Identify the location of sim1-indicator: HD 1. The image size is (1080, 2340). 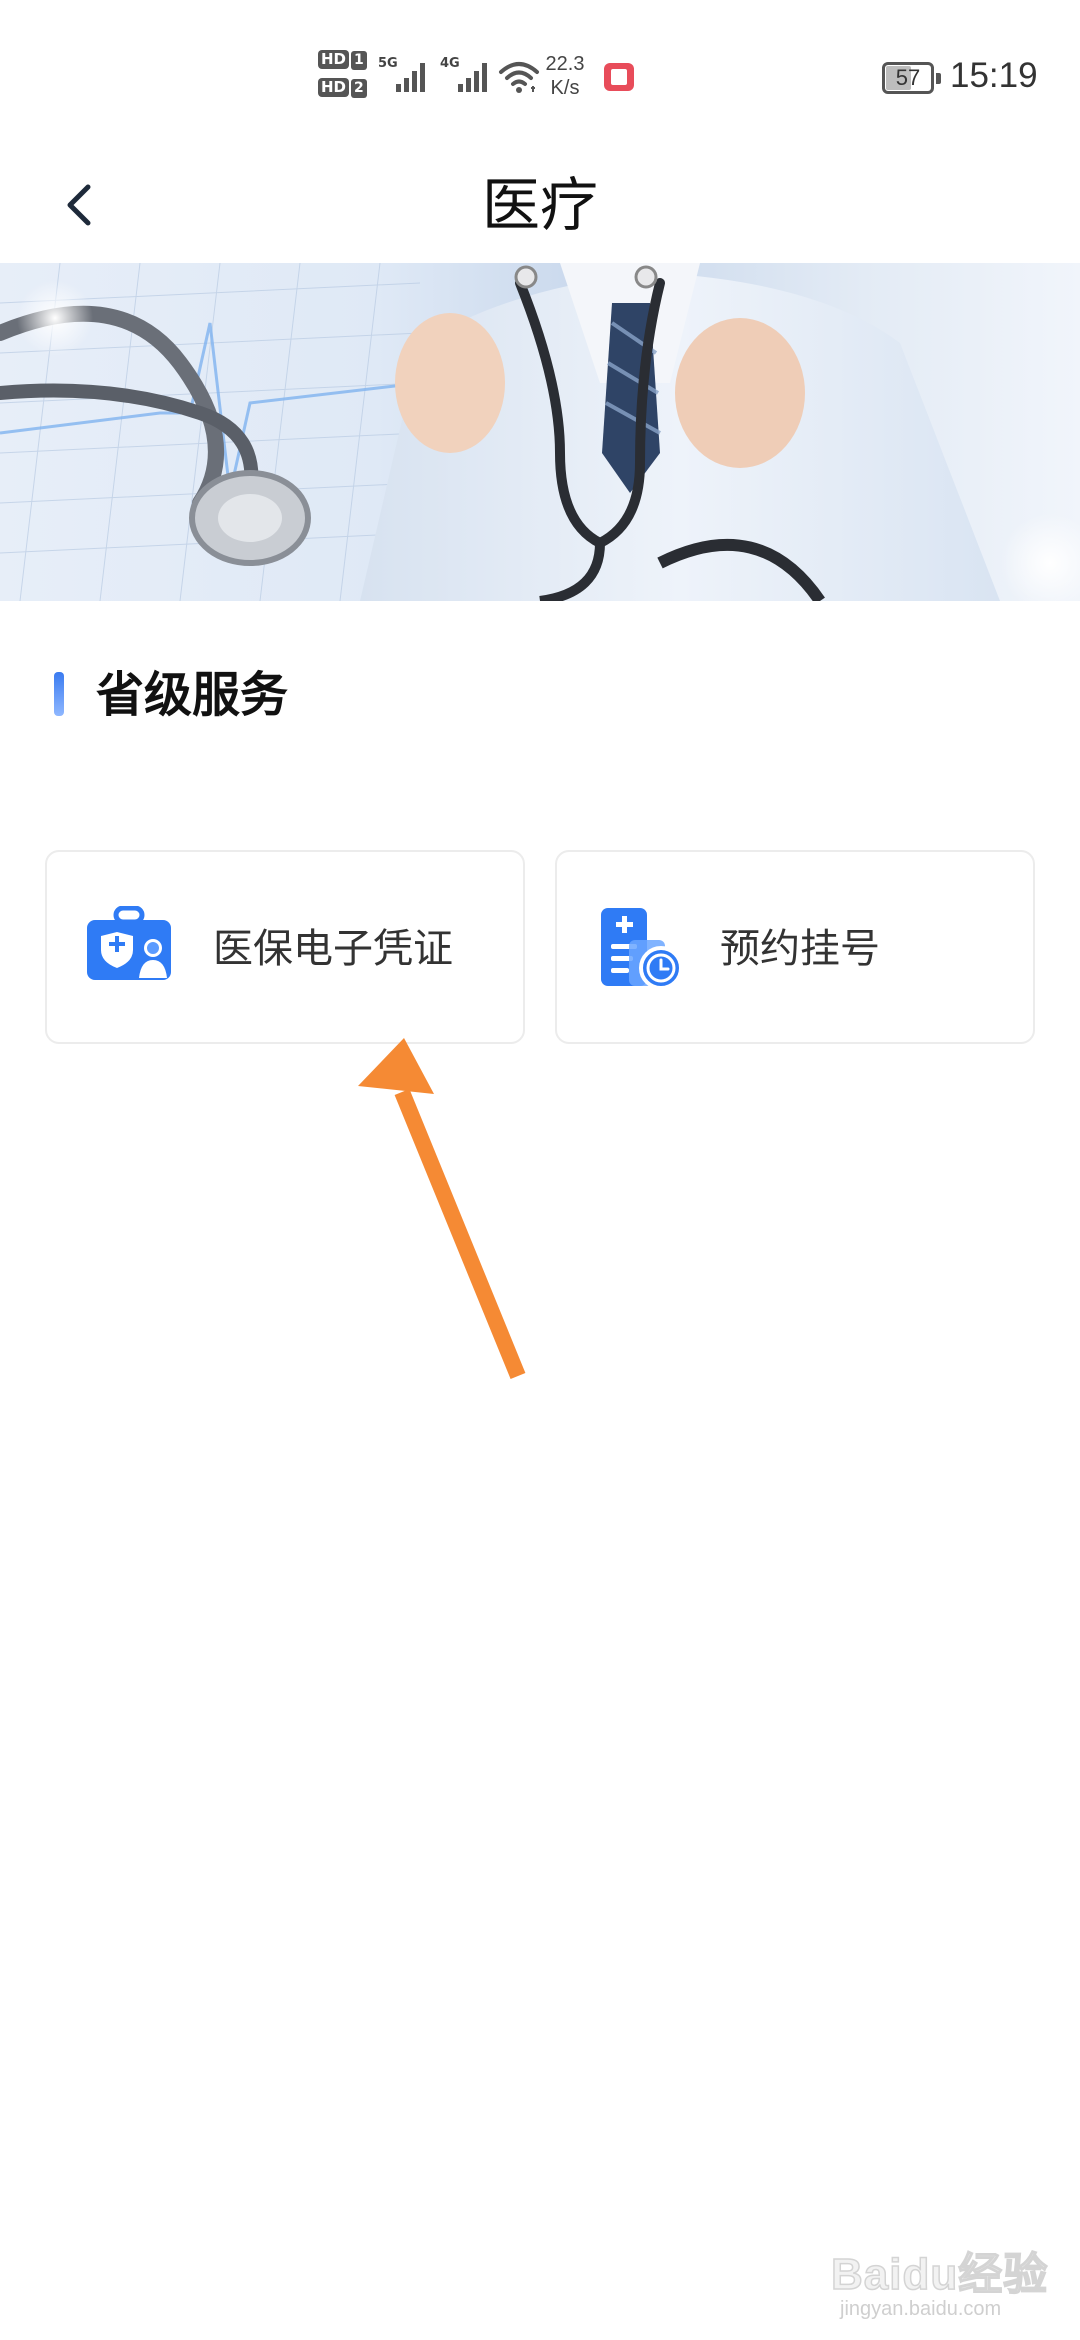
(344, 60).